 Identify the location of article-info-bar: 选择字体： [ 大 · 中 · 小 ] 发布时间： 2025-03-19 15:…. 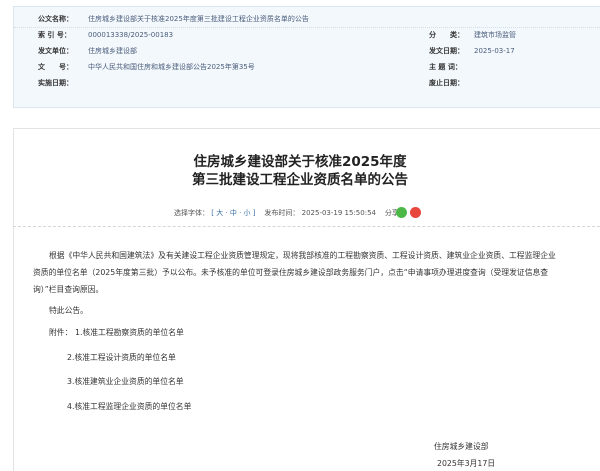
(290, 213).